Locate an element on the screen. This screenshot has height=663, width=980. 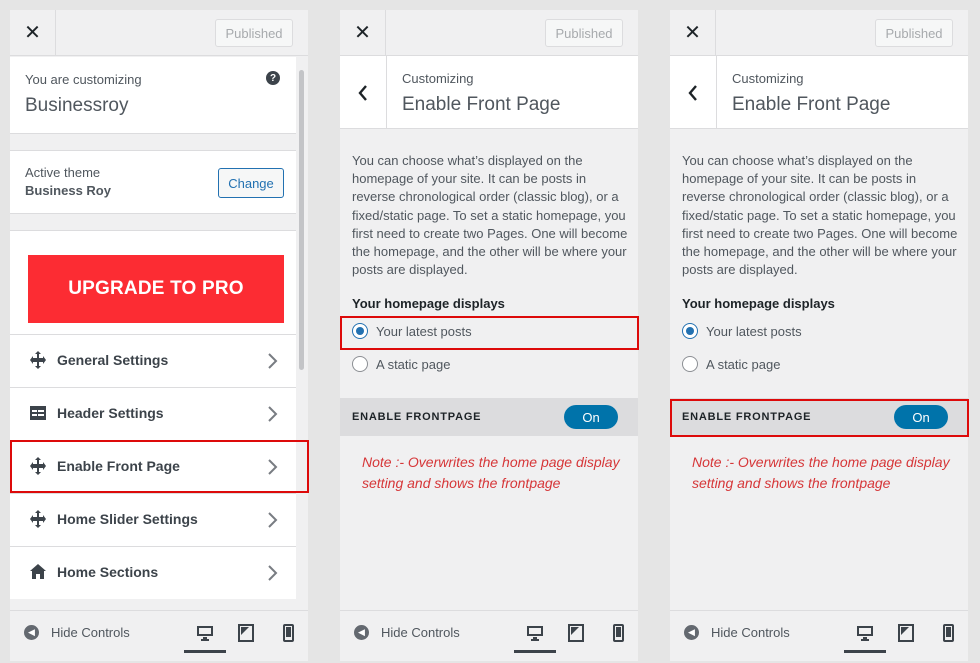
menu-item-home-slider-settings: Home Slider Settings is located at coordinates (153, 519).